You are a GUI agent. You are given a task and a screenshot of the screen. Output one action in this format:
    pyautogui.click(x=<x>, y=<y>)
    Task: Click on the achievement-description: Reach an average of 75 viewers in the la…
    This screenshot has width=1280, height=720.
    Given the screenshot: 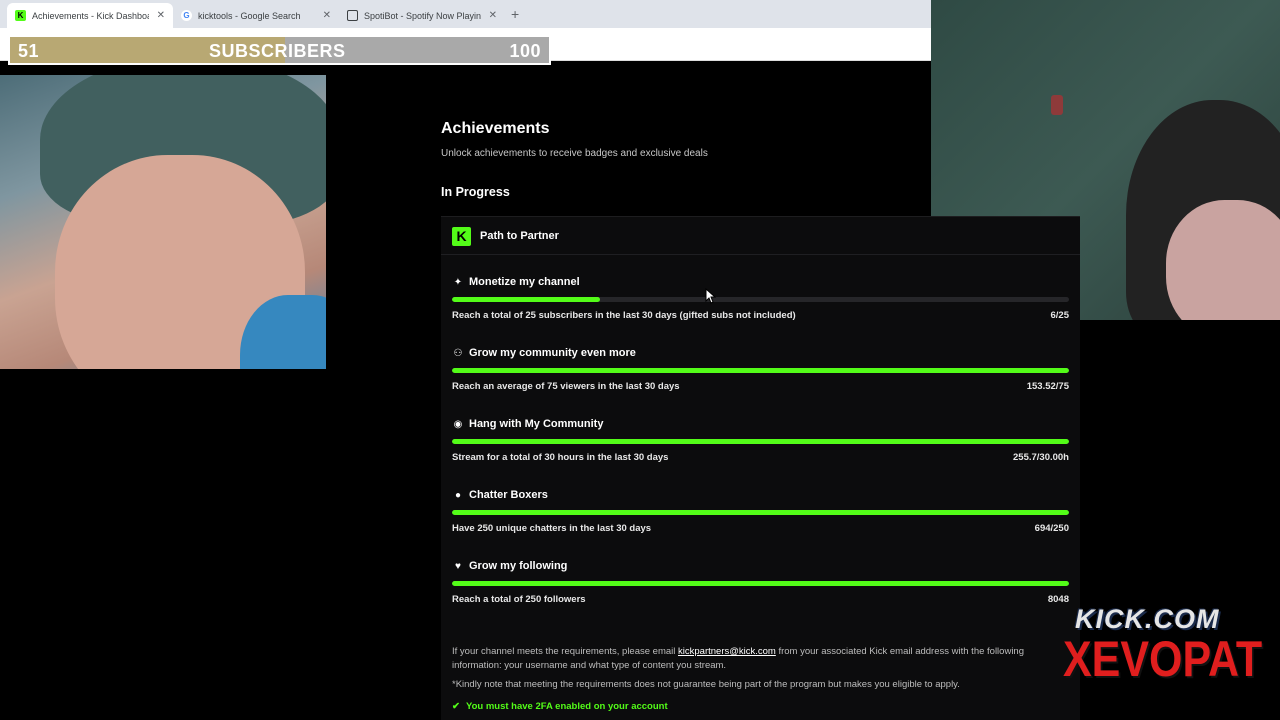 What is the action you would take?
    pyautogui.click(x=566, y=386)
    